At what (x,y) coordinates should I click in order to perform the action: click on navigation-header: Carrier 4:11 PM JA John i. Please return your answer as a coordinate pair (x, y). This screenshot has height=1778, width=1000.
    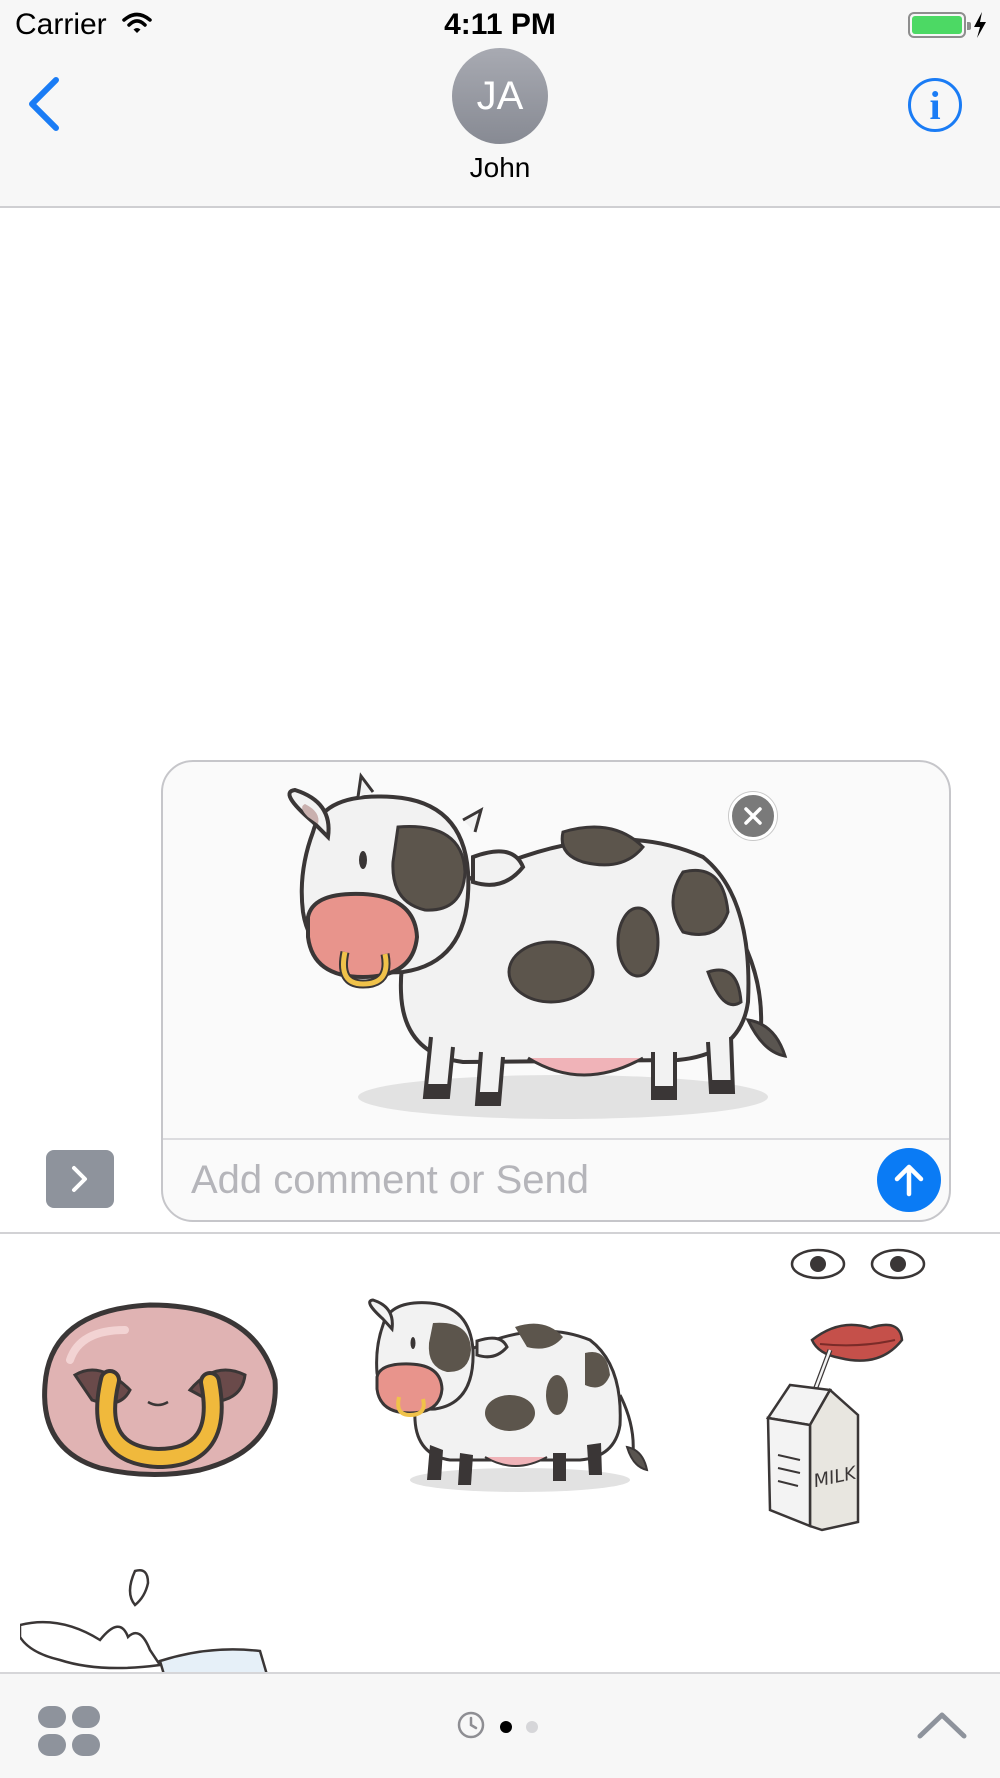
    Looking at the image, I should click on (500, 104).